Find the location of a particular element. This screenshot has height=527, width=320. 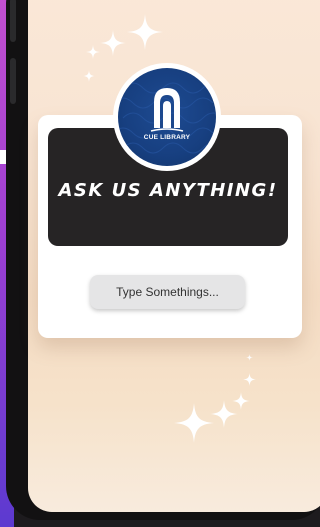

library-arch-logo-icon is located at coordinates (167, 118).